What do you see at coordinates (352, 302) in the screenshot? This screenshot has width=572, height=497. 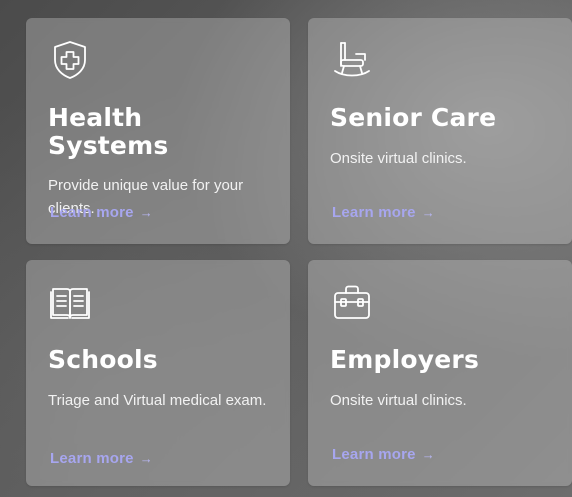 I see `briefcase-icon` at bounding box center [352, 302].